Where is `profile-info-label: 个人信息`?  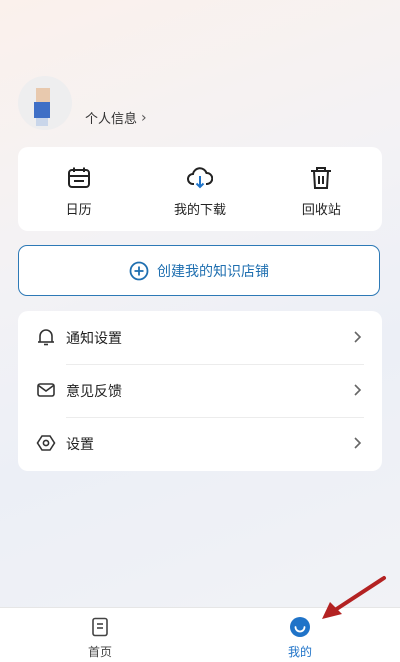
profile-info-label: 个人信息 is located at coordinates (111, 119).